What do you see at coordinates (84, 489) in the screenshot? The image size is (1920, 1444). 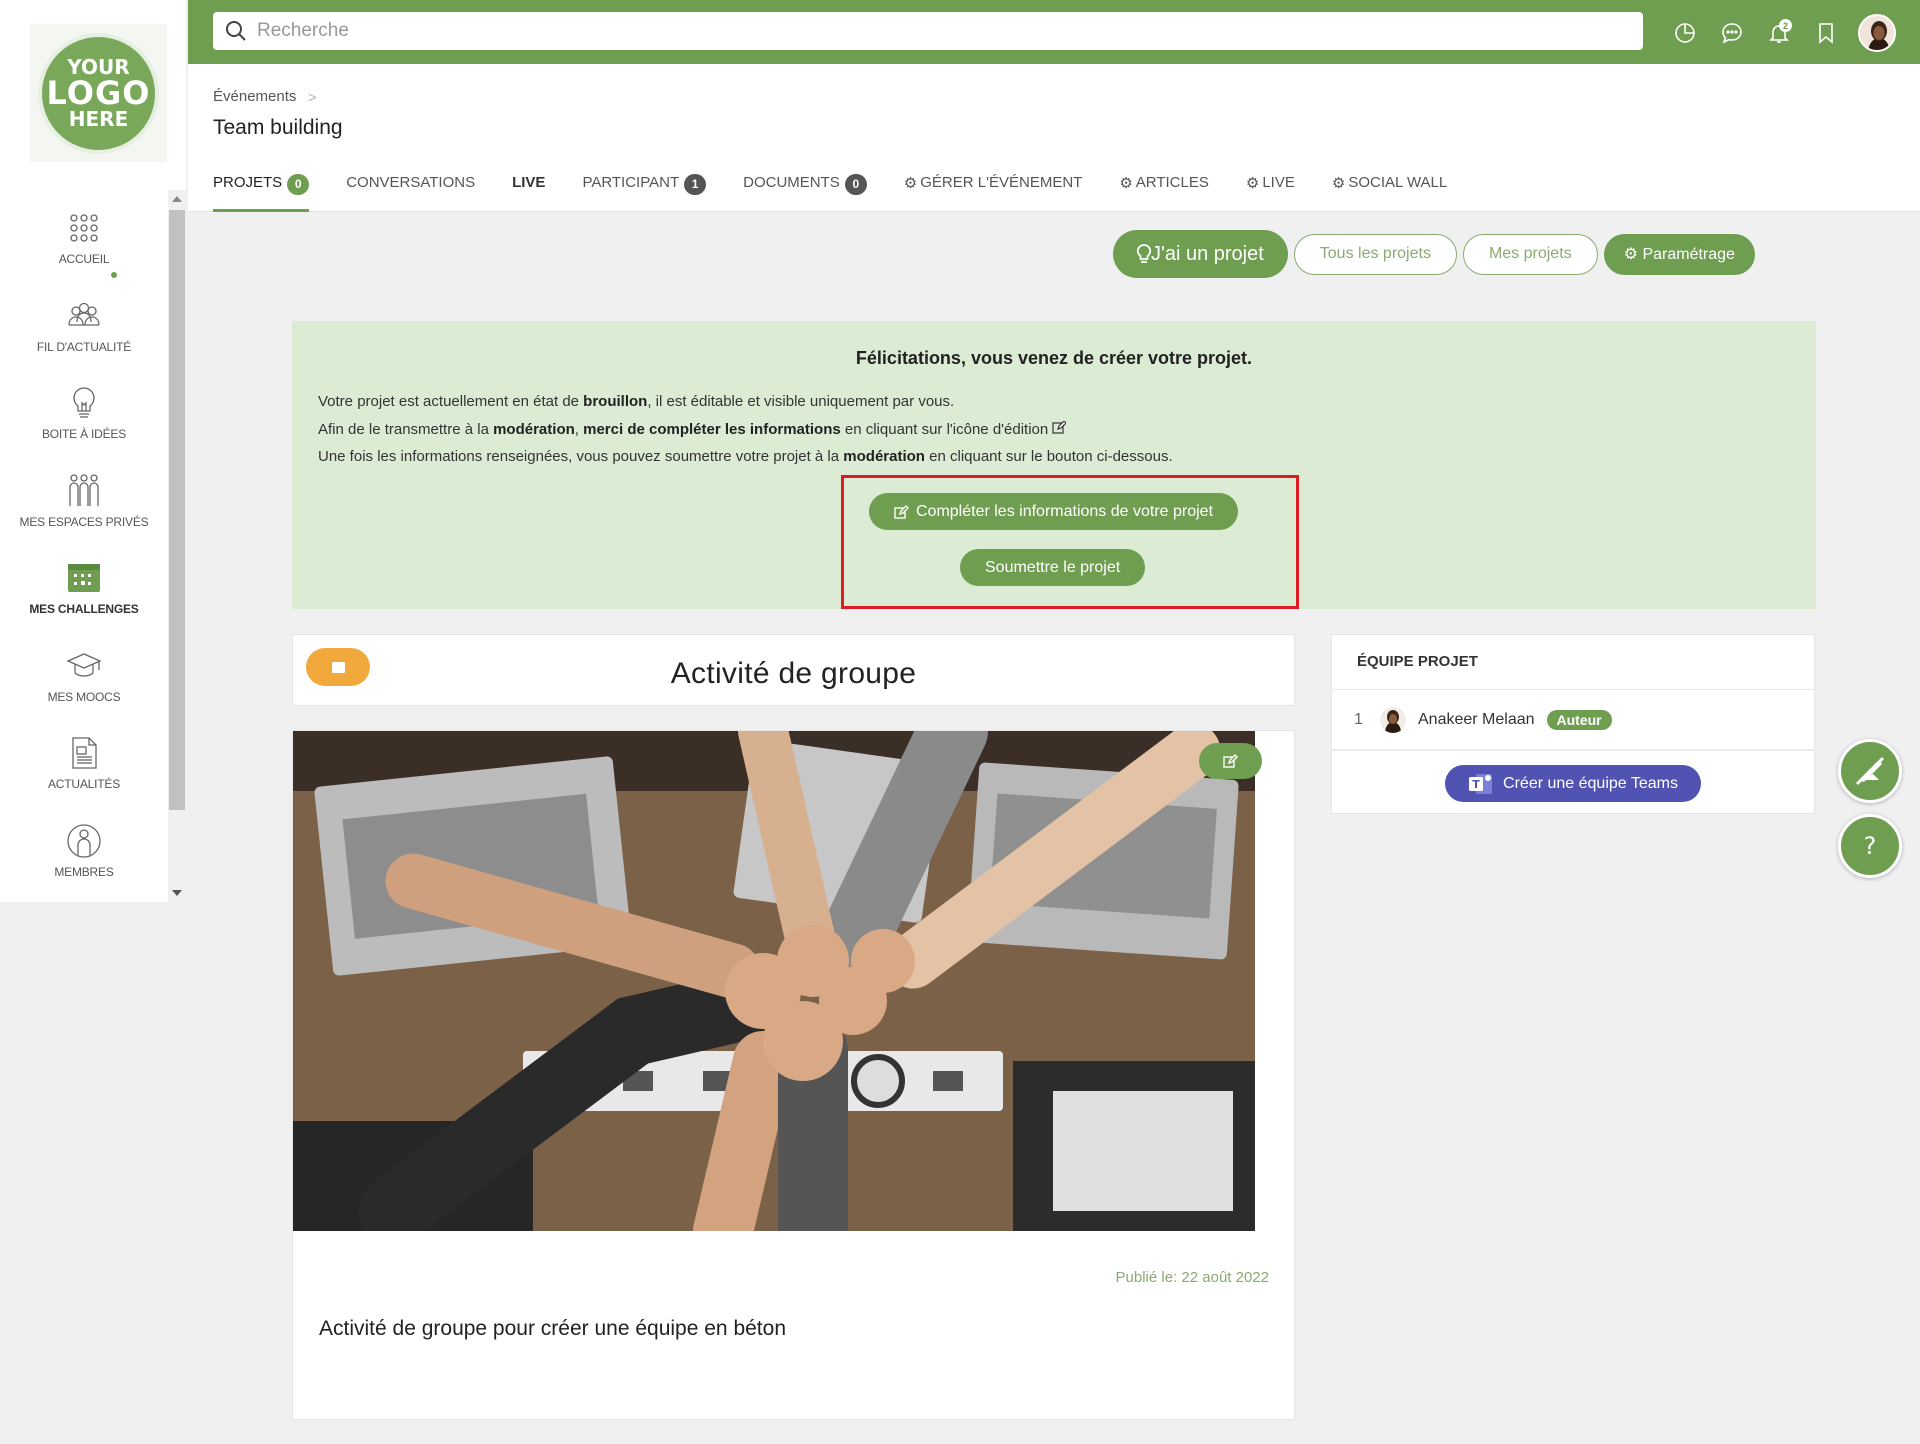 I see `group-icon` at bounding box center [84, 489].